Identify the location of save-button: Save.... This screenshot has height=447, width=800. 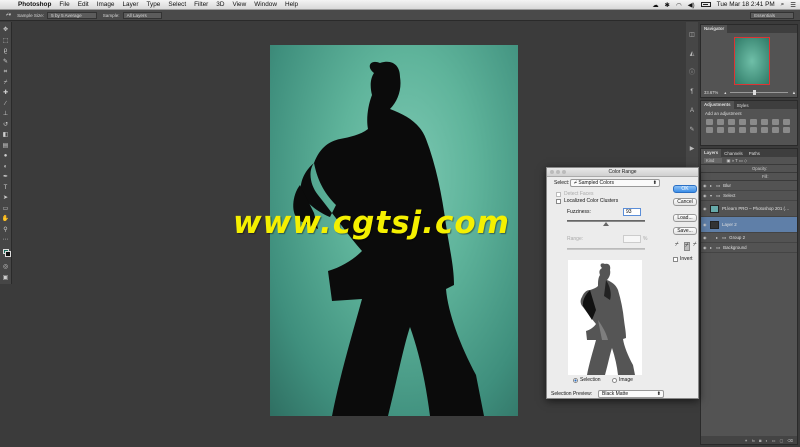
(685, 231).